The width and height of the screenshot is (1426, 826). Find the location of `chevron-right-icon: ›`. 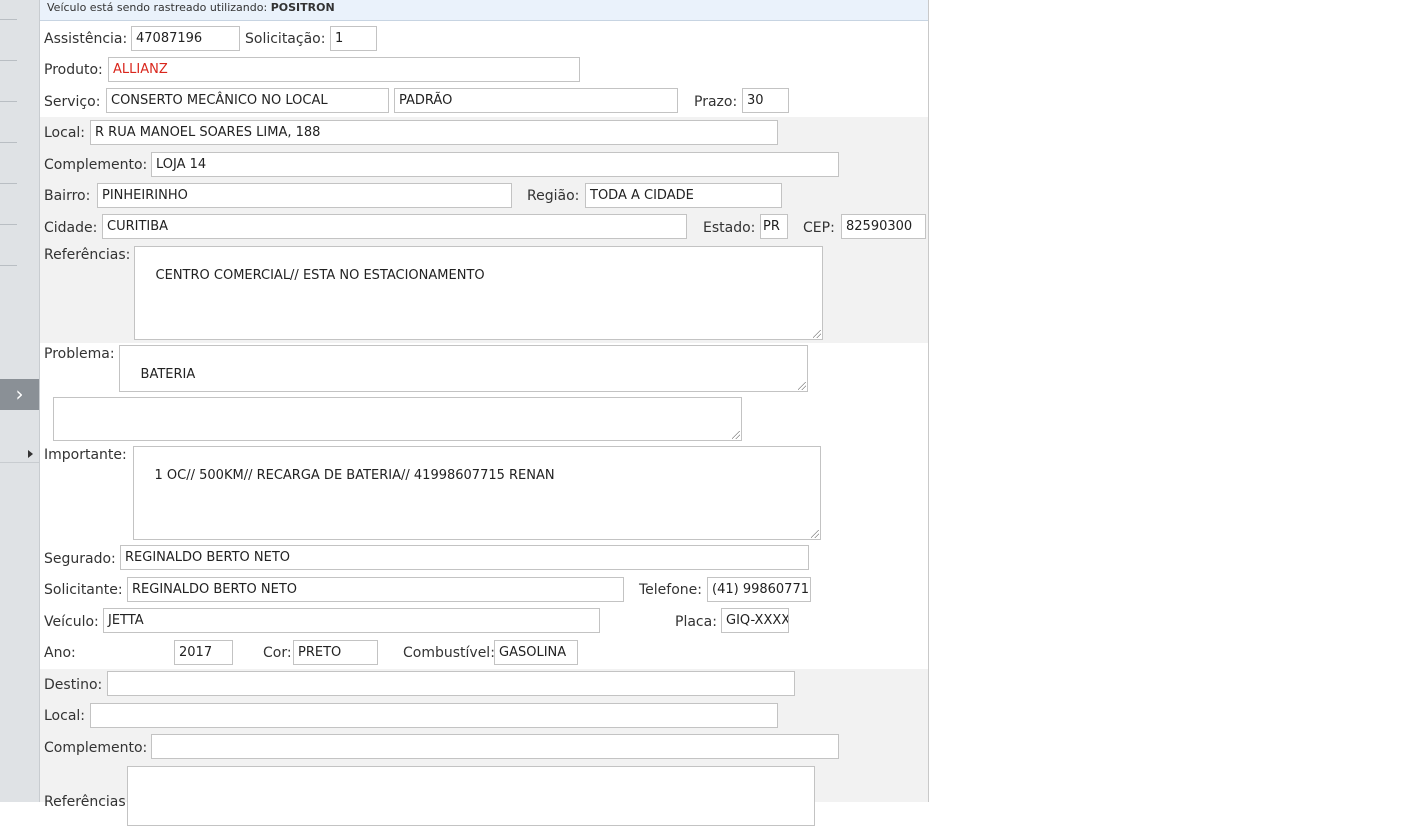

chevron-right-icon: › is located at coordinates (19, 394).